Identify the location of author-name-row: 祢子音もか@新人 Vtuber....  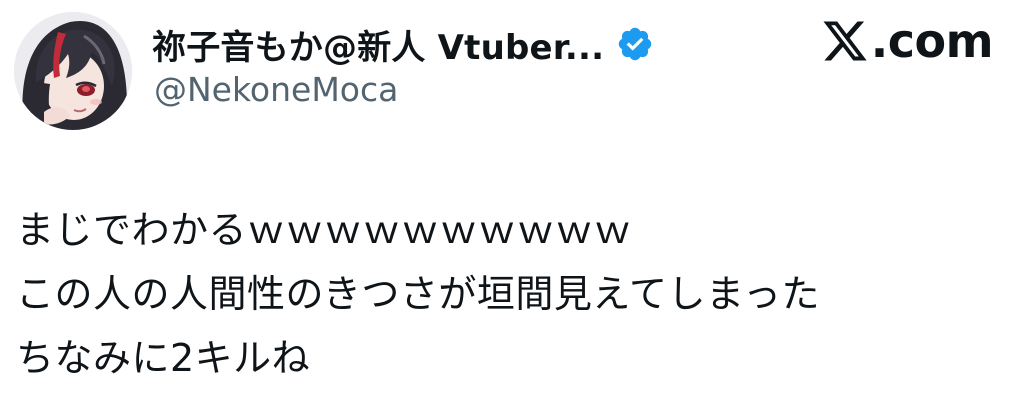
(403, 44).